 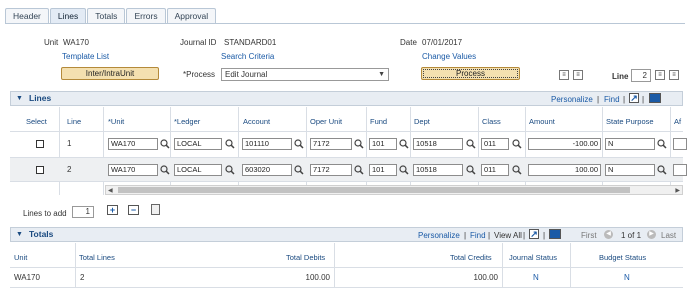 I want to click on search-criteria-link: Search Criteria, so click(x=247, y=56).